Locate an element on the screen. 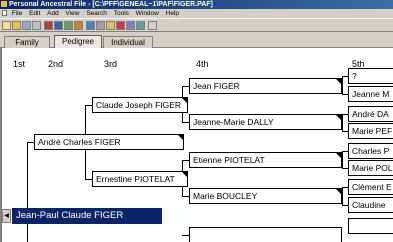 This screenshot has height=242, width=393. person-box-selected: Jean-Paul Claude FIGER is located at coordinates (87, 216).